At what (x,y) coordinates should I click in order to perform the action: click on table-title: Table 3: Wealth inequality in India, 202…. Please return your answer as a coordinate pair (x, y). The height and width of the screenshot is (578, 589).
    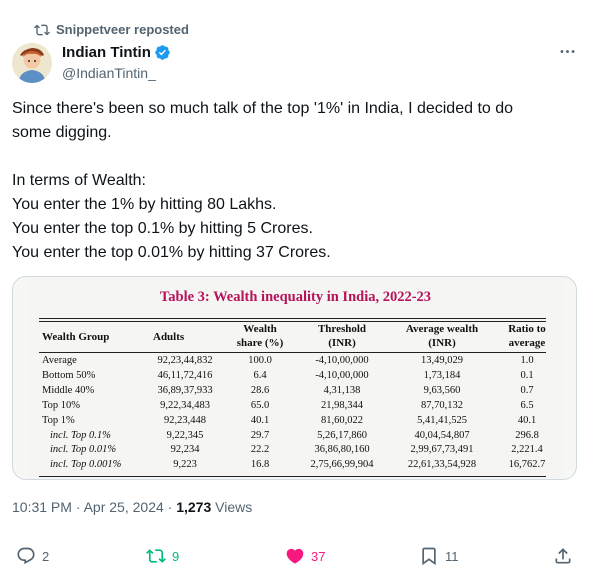
    Looking at the image, I should click on (295, 297).